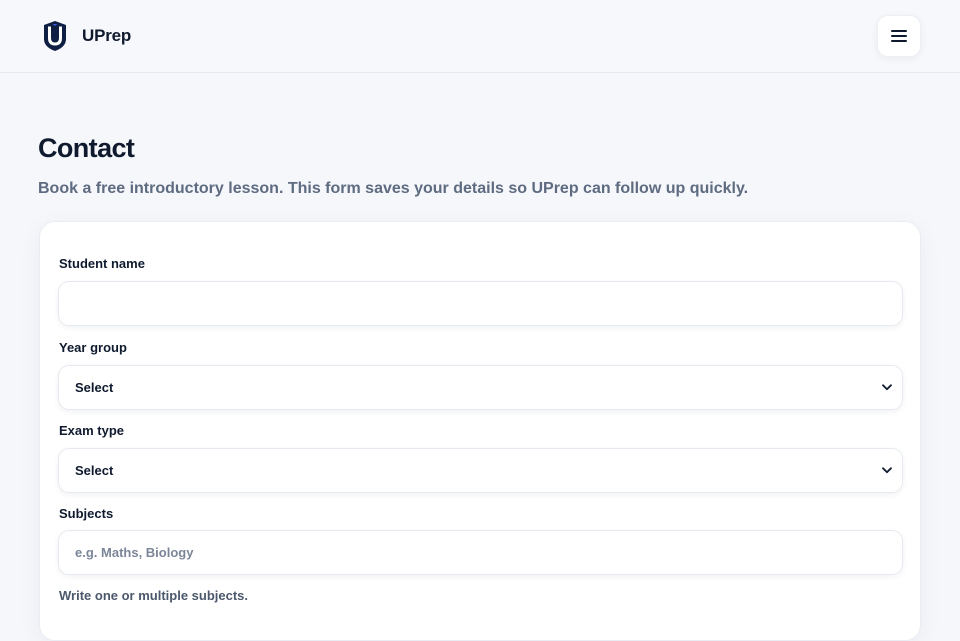 The width and height of the screenshot is (960, 641). I want to click on subjects-hint: Write one or multiple subjects., so click(154, 595).